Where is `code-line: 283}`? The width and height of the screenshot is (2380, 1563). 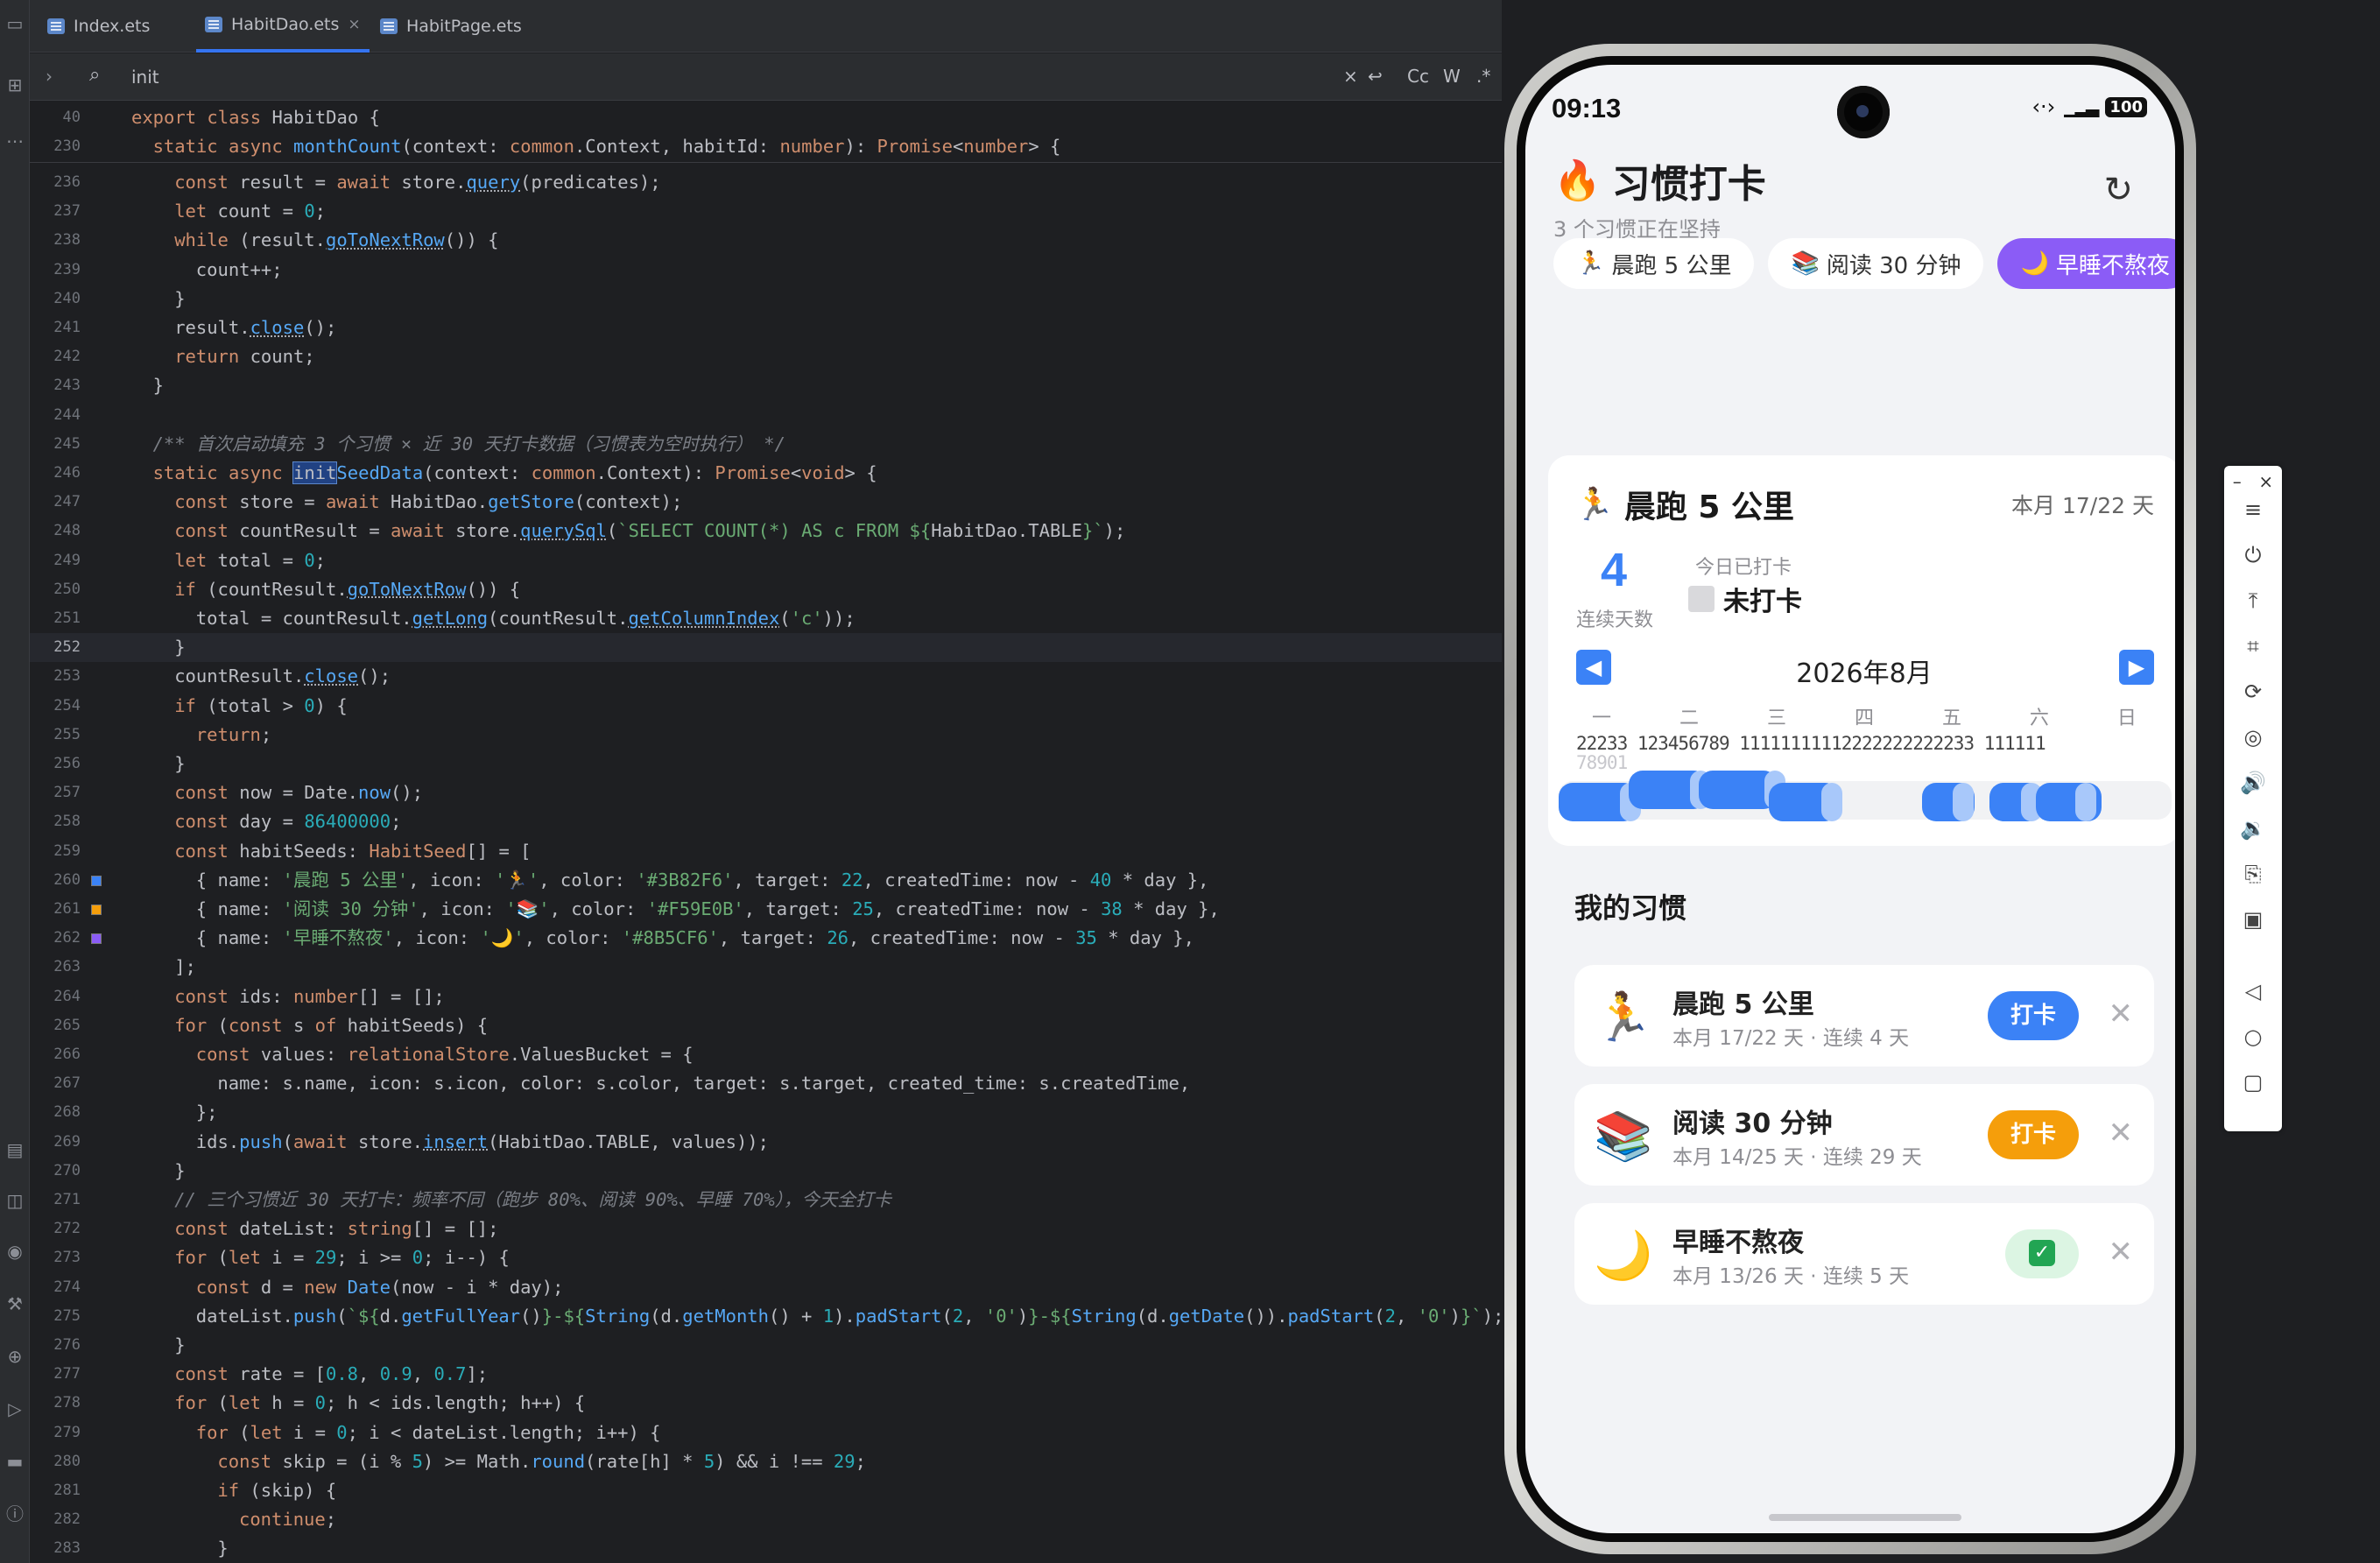
code-line: 283} is located at coordinates (766, 1548).